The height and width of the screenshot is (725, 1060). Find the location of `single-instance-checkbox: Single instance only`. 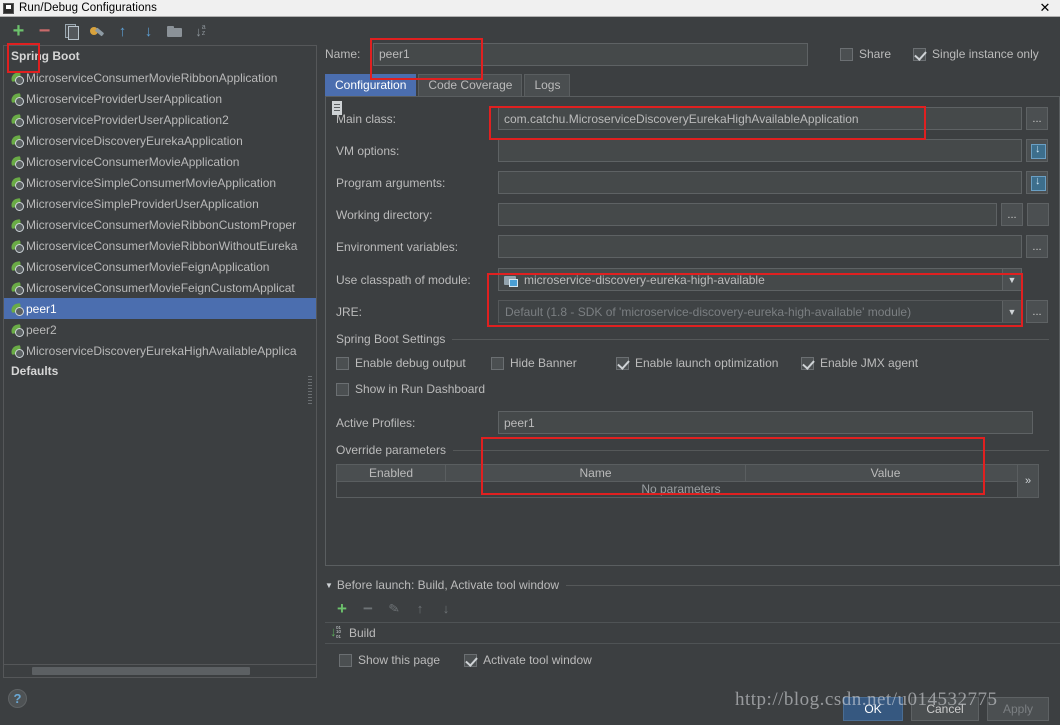

single-instance-checkbox: Single instance only is located at coordinates (976, 54).